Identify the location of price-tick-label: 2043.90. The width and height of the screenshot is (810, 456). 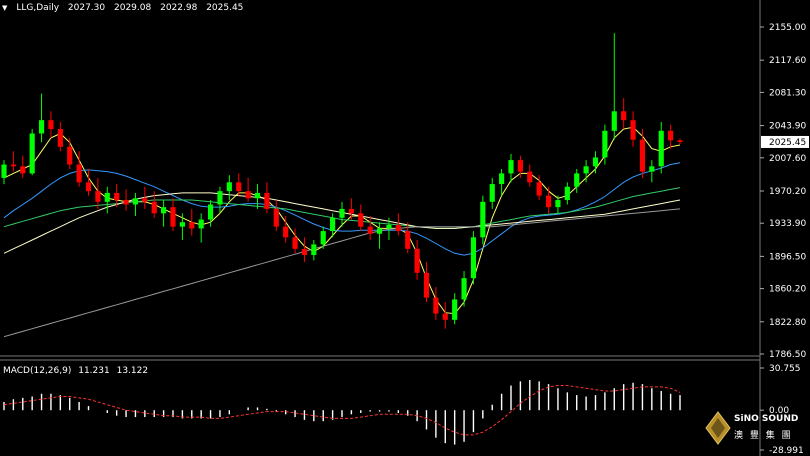
(787, 127).